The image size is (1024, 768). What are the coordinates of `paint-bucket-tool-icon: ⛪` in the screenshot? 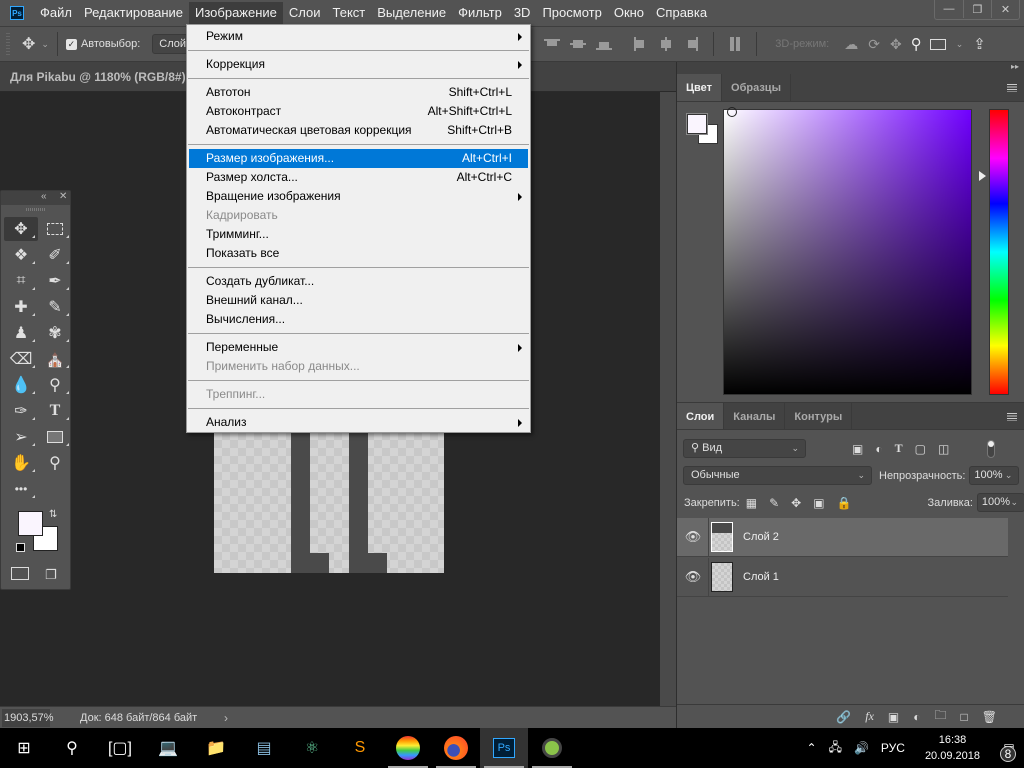 It's located at (55, 359).